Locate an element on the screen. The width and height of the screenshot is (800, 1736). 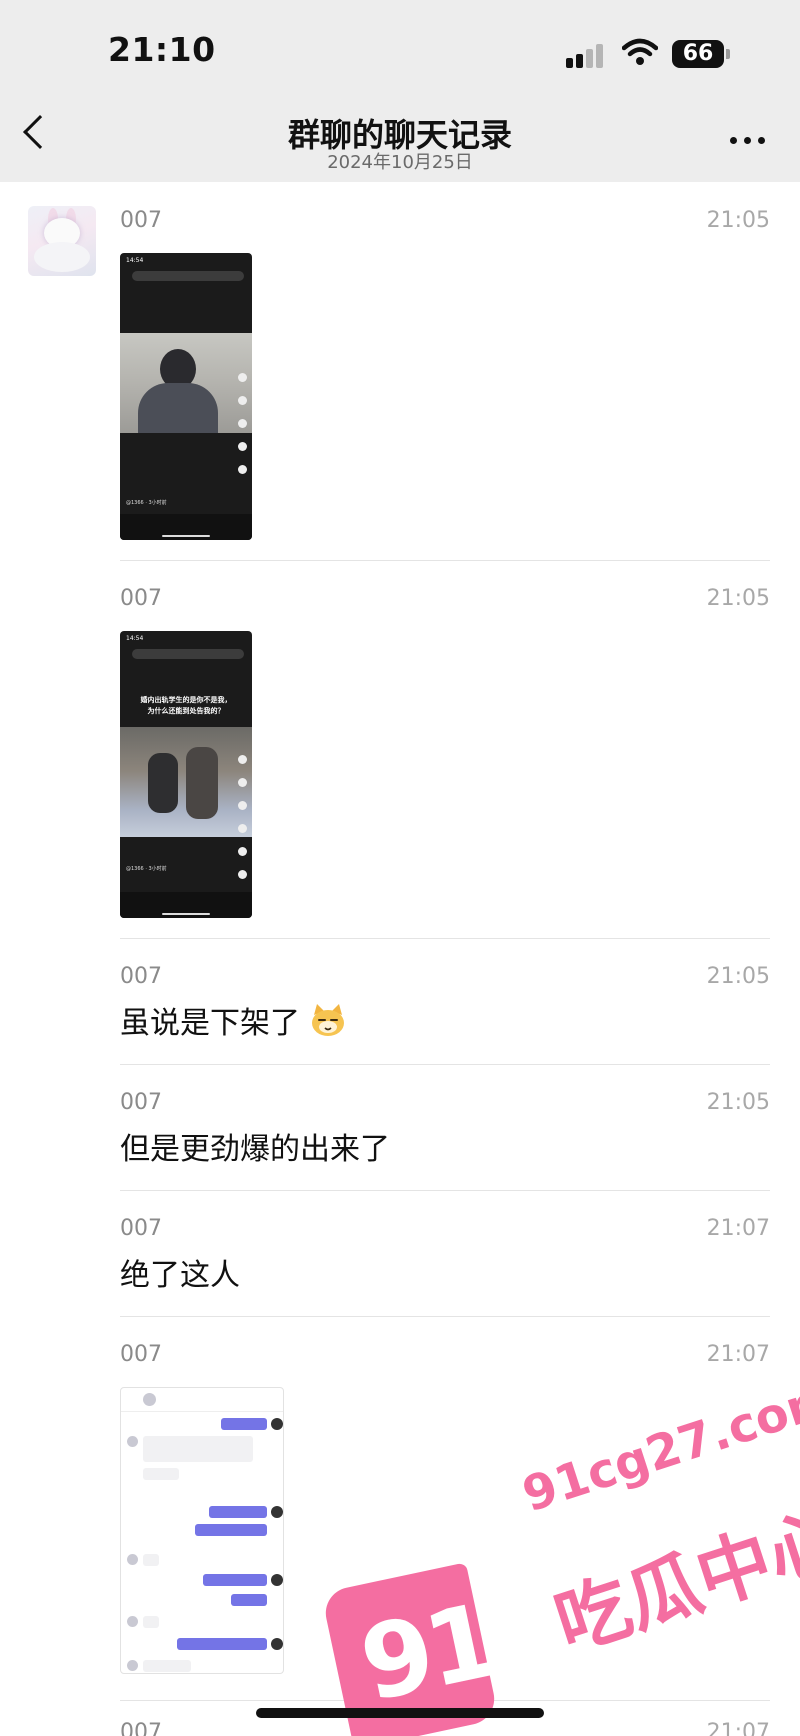
overlay-text-line: 为什么还能到处告我的？ is located at coordinates (186, 711).